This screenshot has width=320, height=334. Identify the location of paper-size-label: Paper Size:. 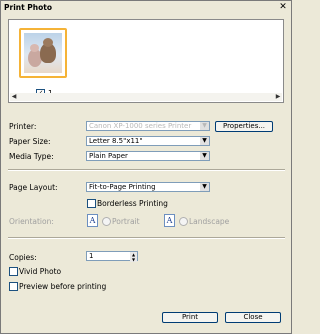
(30, 141).